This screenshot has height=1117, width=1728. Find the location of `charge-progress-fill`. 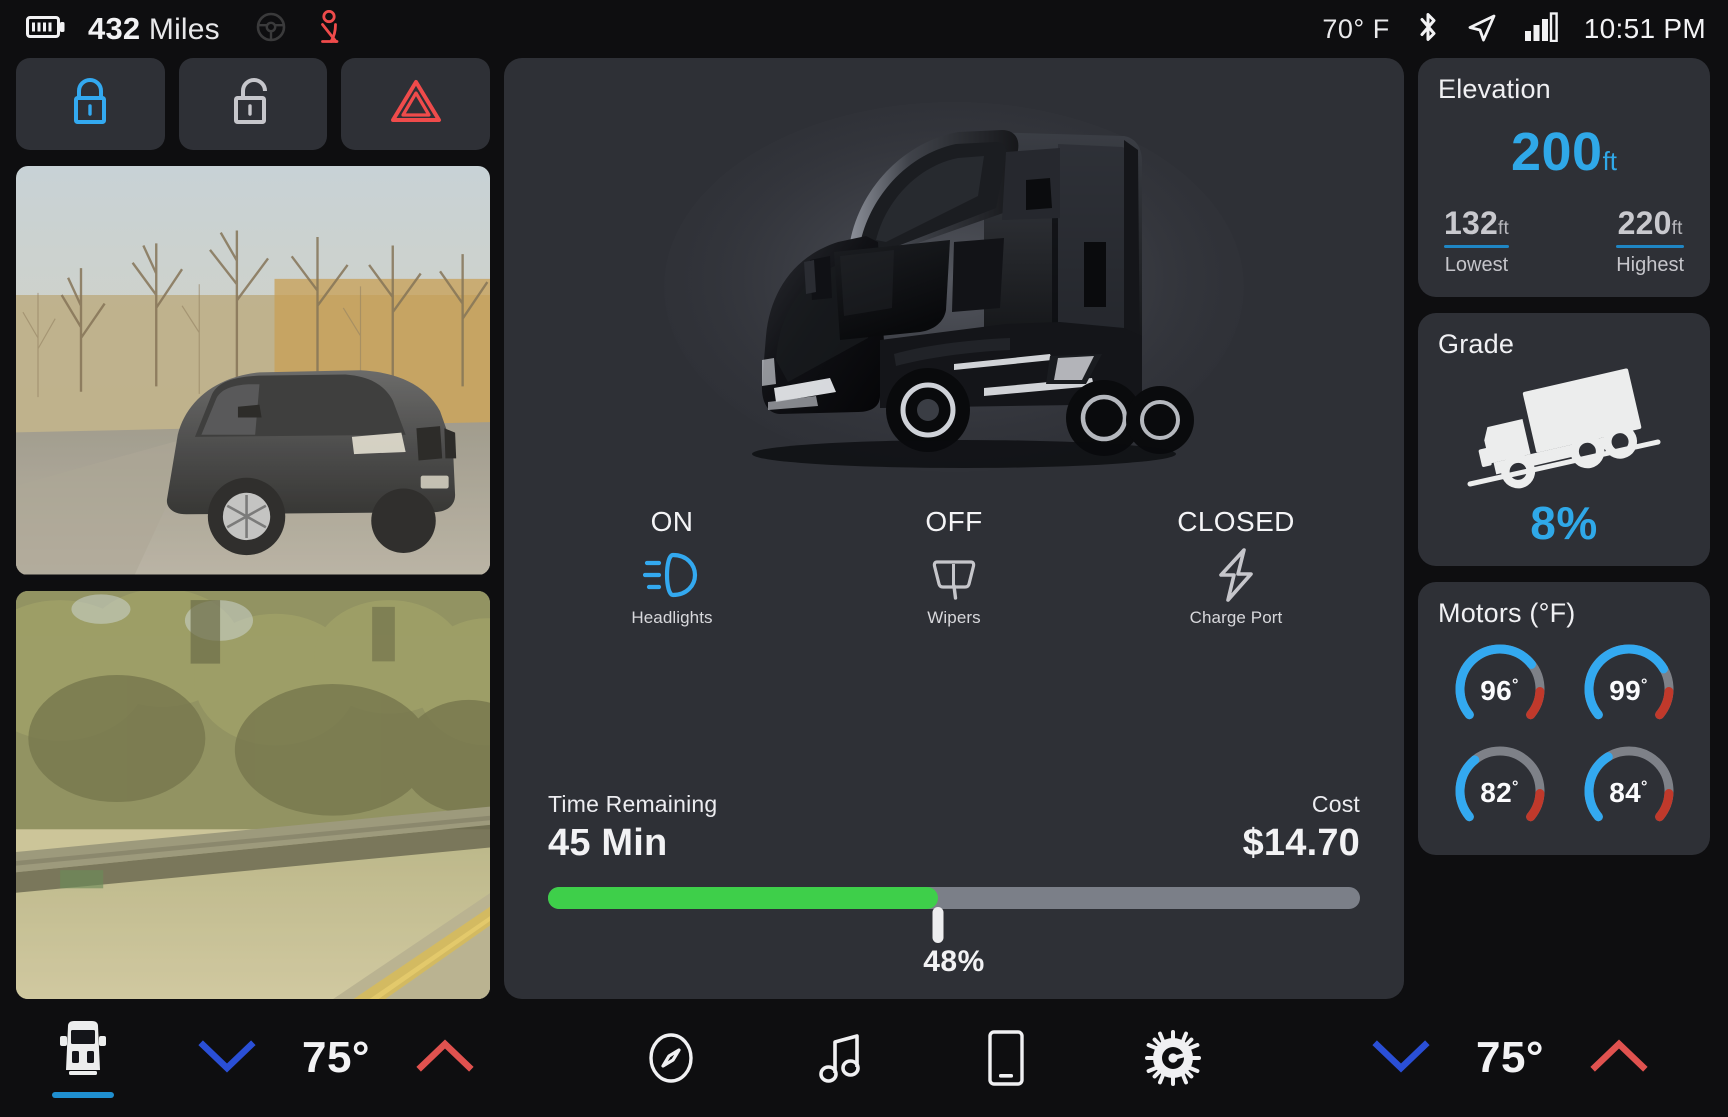

charge-progress-fill is located at coordinates (743, 898).